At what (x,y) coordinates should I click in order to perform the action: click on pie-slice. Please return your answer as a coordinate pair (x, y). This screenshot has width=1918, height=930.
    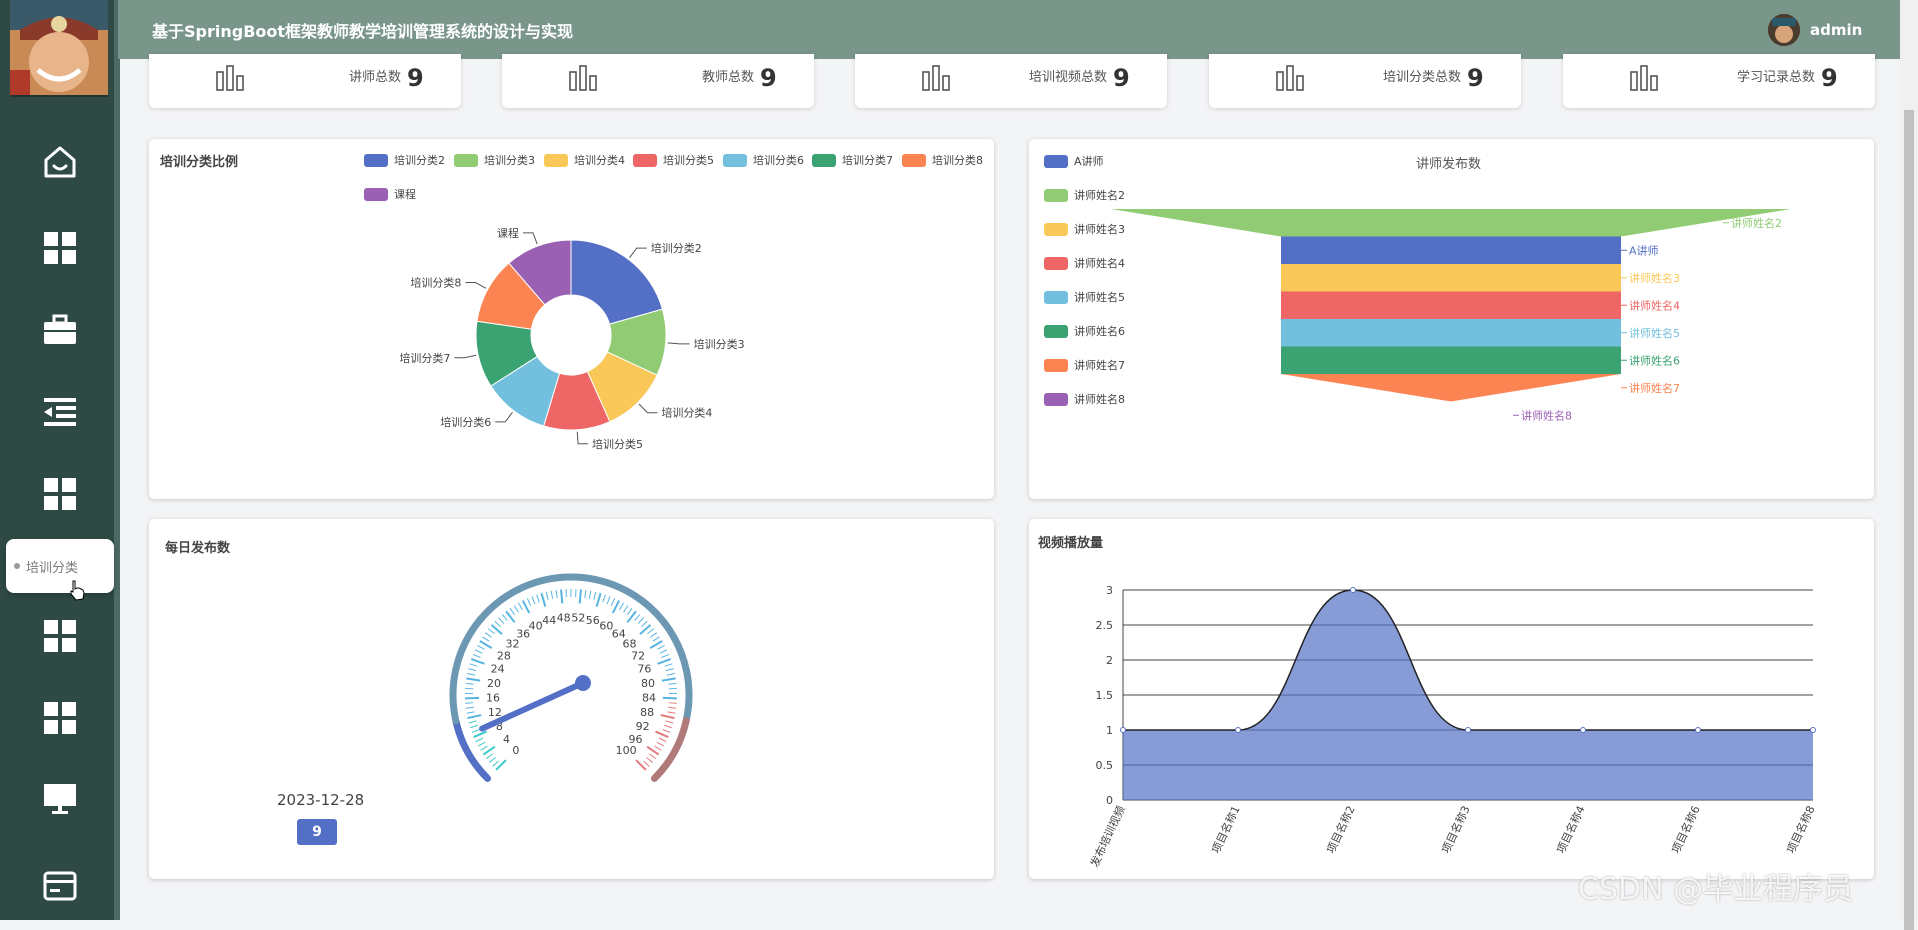
    Looking at the image, I should click on (616, 282).